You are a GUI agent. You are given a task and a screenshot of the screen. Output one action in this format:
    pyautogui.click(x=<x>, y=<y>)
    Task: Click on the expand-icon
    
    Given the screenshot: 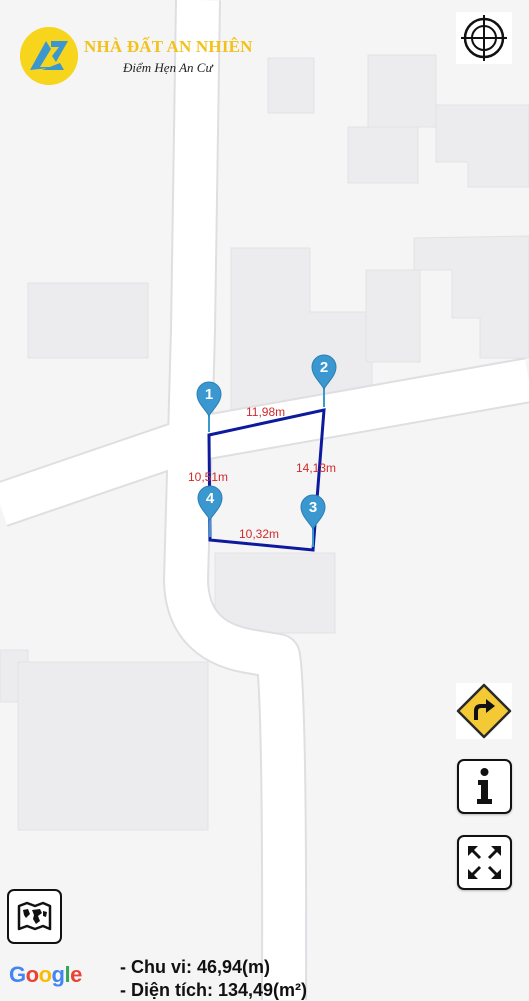 What is the action you would take?
    pyautogui.click(x=484, y=862)
    